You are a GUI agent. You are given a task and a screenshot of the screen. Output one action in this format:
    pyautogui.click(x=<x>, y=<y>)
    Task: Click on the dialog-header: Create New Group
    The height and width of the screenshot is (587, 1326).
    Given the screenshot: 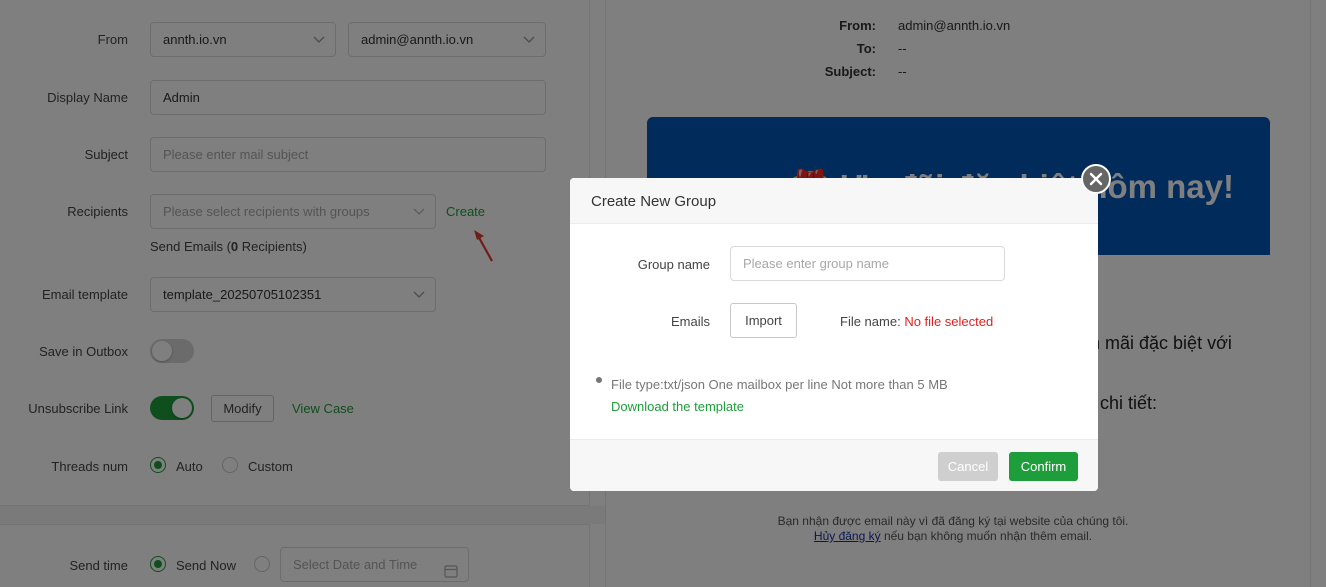 What is the action you would take?
    pyautogui.click(x=834, y=201)
    